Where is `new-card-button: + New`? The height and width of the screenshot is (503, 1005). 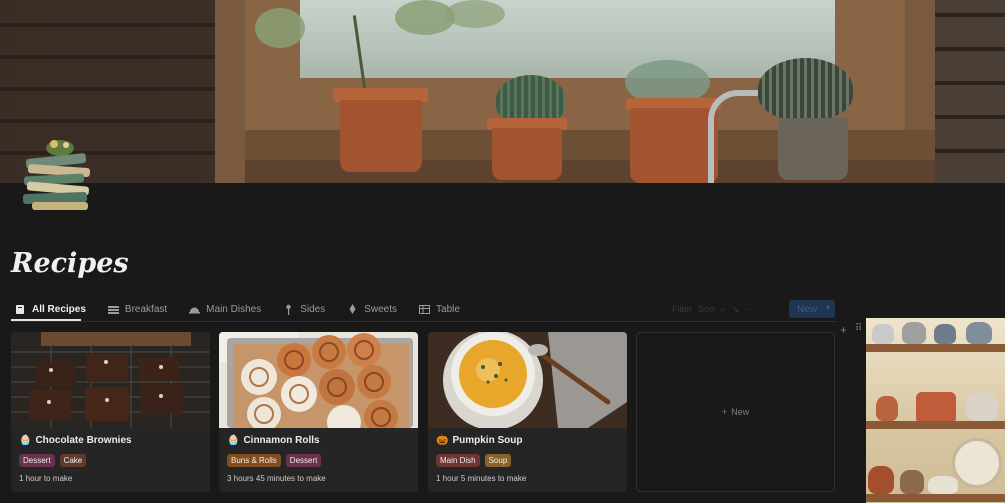 new-card-button: + New is located at coordinates (735, 412).